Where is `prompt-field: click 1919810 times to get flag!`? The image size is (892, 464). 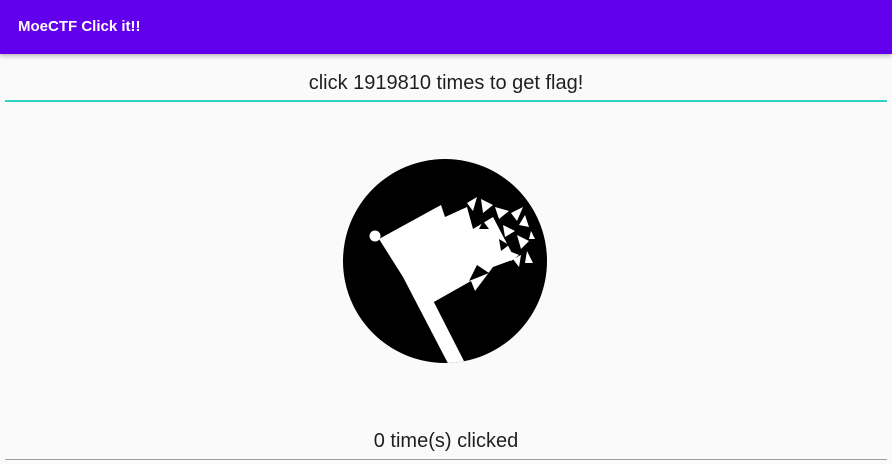 prompt-field: click 1919810 times to get flag! is located at coordinates (446, 84).